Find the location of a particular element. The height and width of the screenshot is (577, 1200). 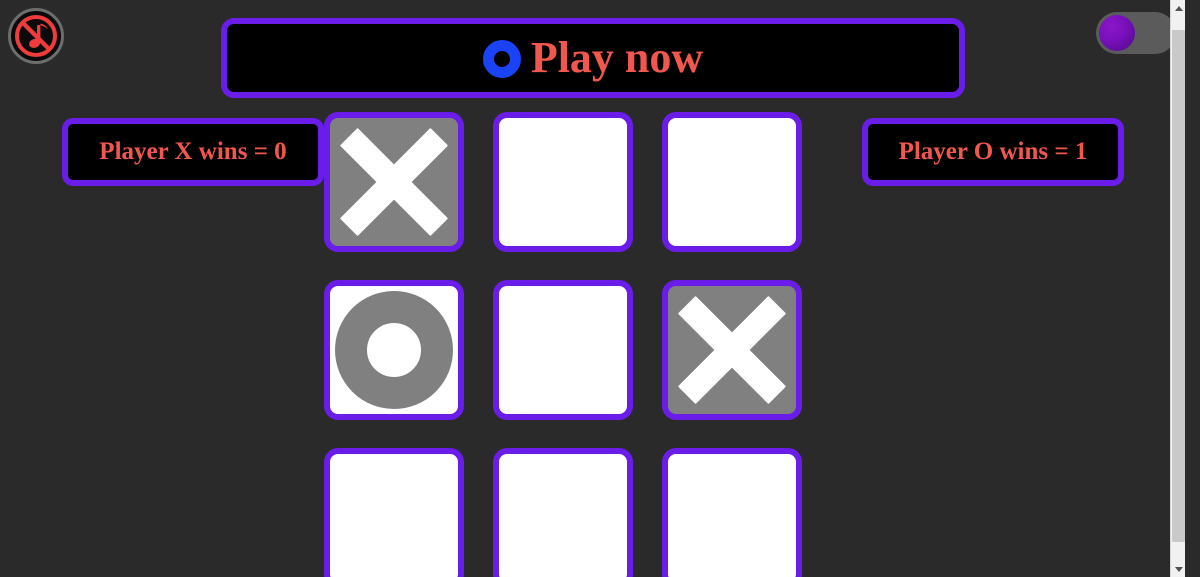

scrollbar-thumb is located at coordinates (1178, 286).